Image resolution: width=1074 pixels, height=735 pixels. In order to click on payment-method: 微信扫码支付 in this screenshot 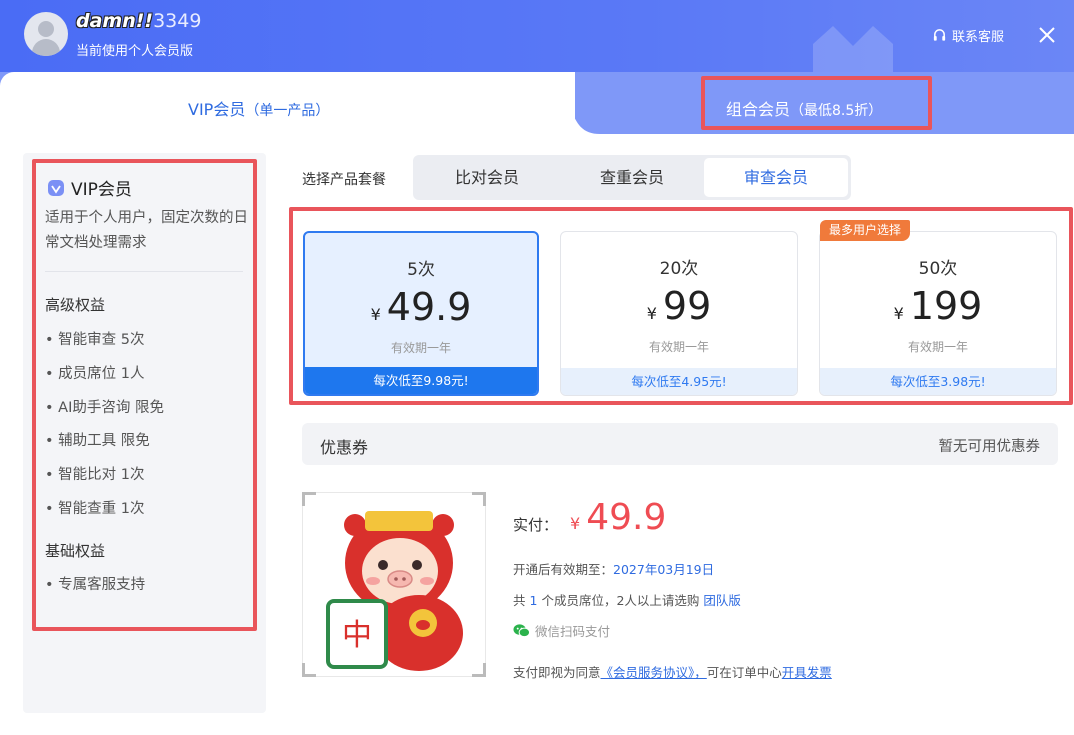, I will do `click(561, 630)`.